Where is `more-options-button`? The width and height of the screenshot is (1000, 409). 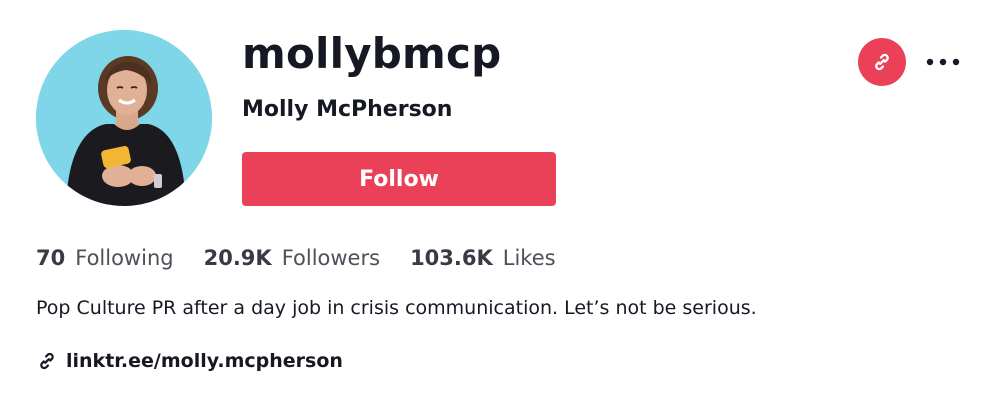
more-options-button is located at coordinates (943, 62).